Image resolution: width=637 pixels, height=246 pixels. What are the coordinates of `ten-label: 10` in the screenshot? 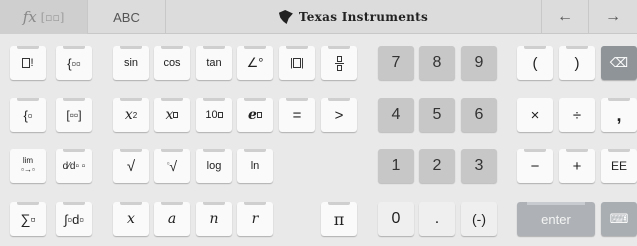 It's located at (211, 115).